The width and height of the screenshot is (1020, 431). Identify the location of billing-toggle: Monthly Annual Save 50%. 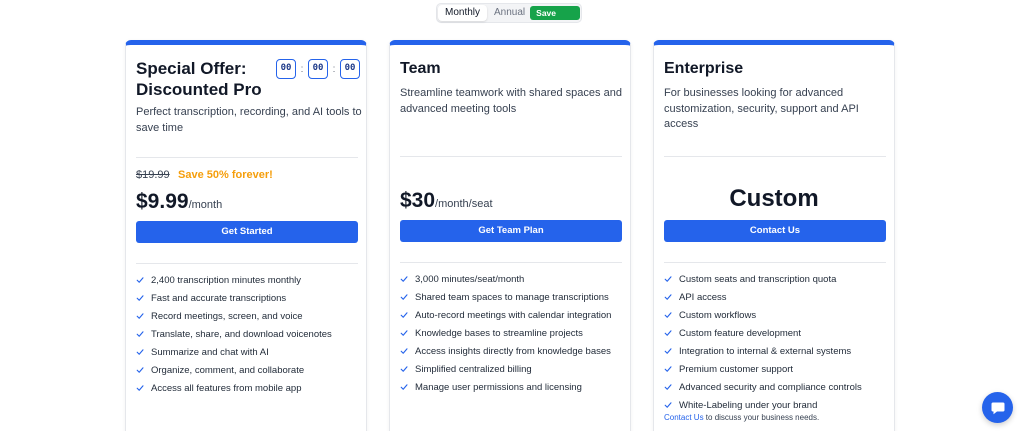
(509, 17).